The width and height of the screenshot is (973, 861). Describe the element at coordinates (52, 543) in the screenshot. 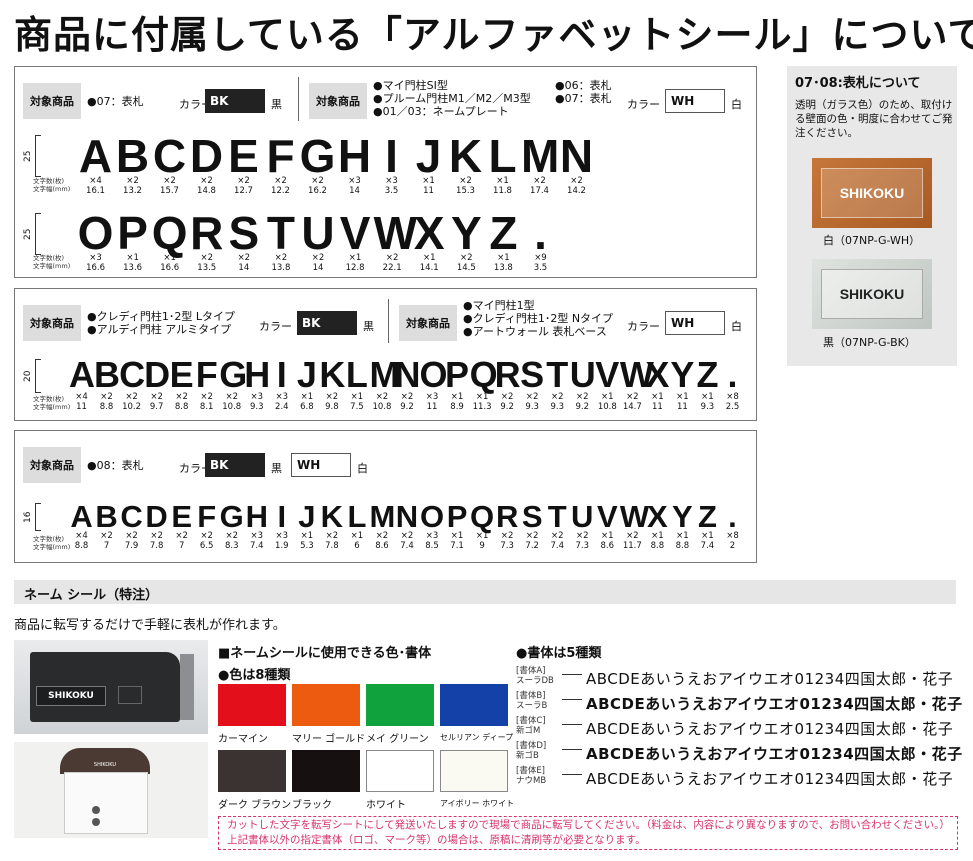

I see `row-legend: 文字数(枚) 文字幅(mm)` at that location.